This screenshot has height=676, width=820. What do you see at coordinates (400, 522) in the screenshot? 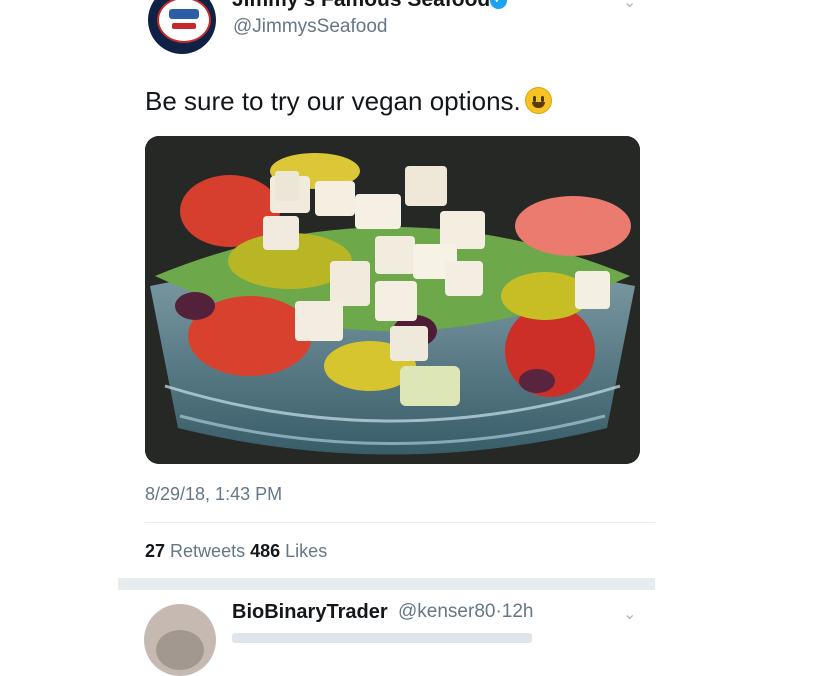
I see `divider` at bounding box center [400, 522].